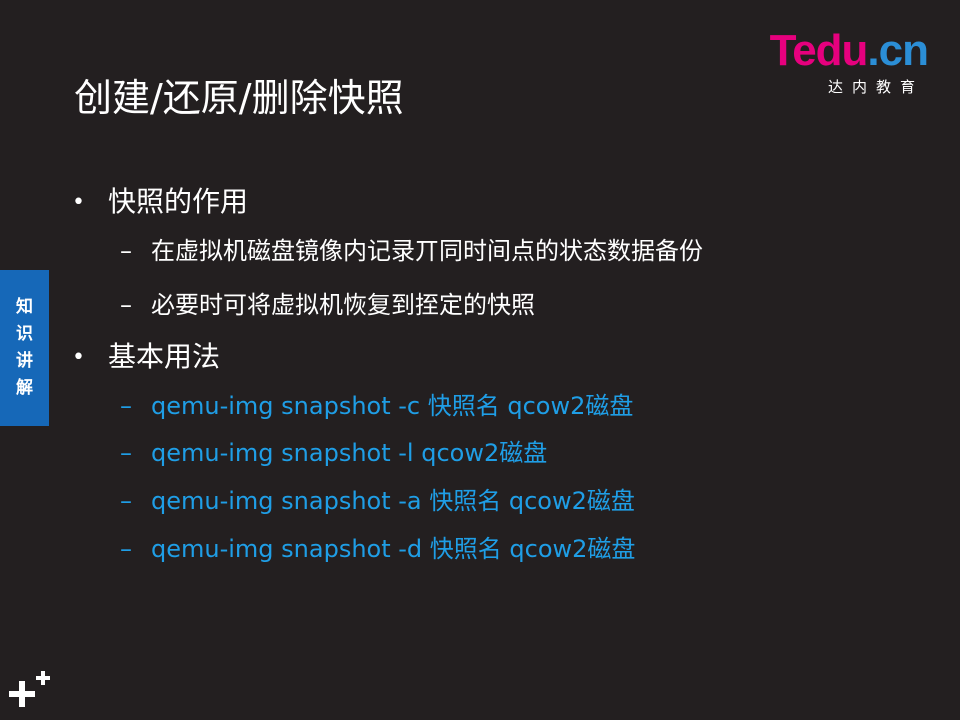 This screenshot has height=720, width=960. I want to click on logo-tagline: 达内教育, so click(875, 87).